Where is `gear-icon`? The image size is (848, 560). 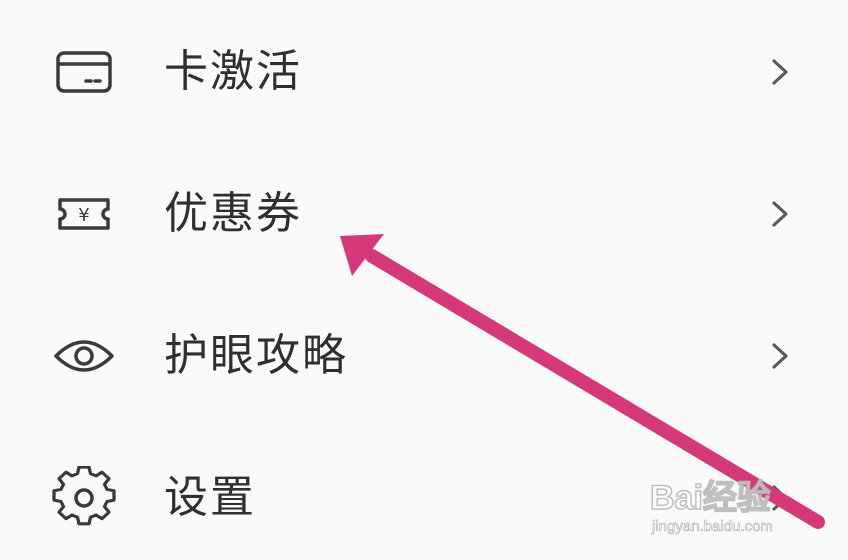 gear-icon is located at coordinates (84, 498).